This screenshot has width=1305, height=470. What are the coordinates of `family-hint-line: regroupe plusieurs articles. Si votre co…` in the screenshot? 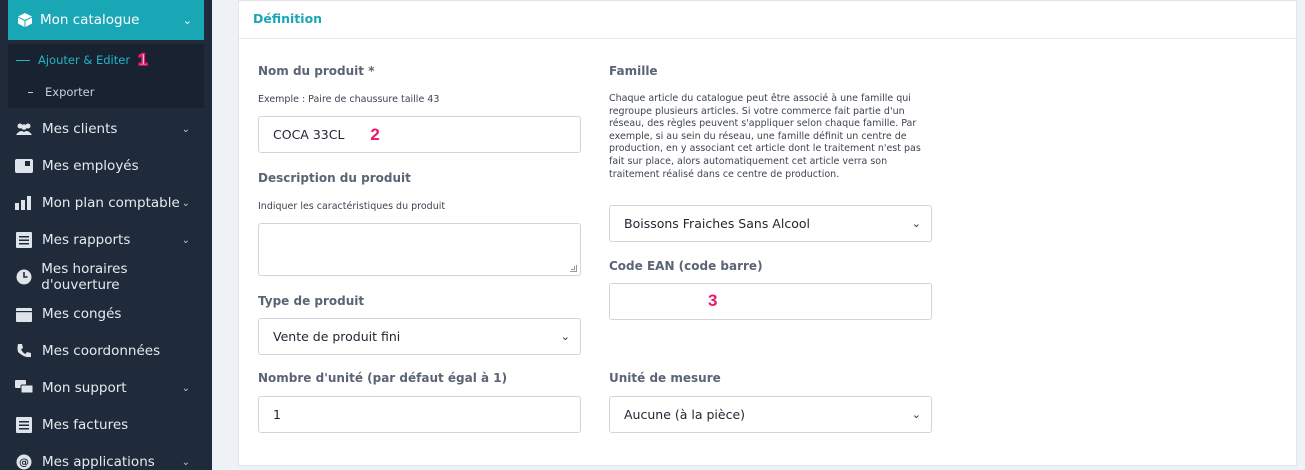 It's located at (757, 111).